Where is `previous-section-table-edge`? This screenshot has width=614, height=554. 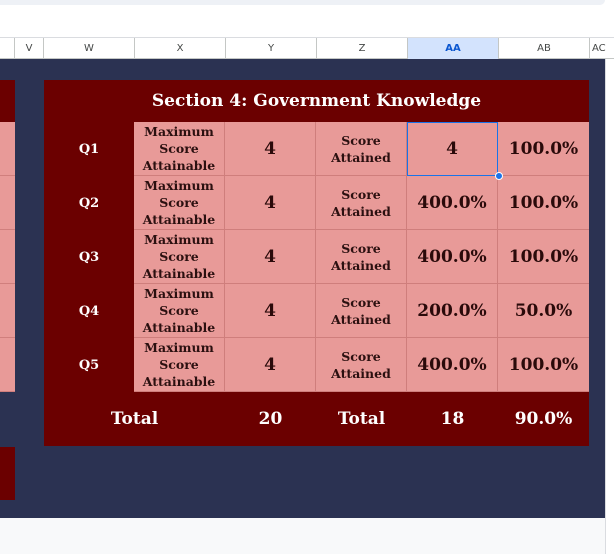 previous-section-table-edge is located at coordinates (7, 290).